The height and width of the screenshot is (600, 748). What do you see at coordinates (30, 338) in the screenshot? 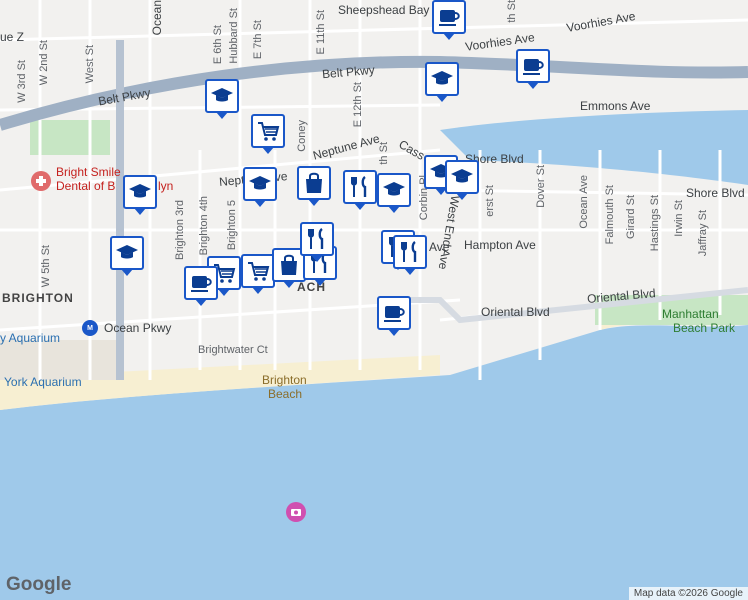
I see `poi-aquarium-short: y Aquarium` at bounding box center [30, 338].